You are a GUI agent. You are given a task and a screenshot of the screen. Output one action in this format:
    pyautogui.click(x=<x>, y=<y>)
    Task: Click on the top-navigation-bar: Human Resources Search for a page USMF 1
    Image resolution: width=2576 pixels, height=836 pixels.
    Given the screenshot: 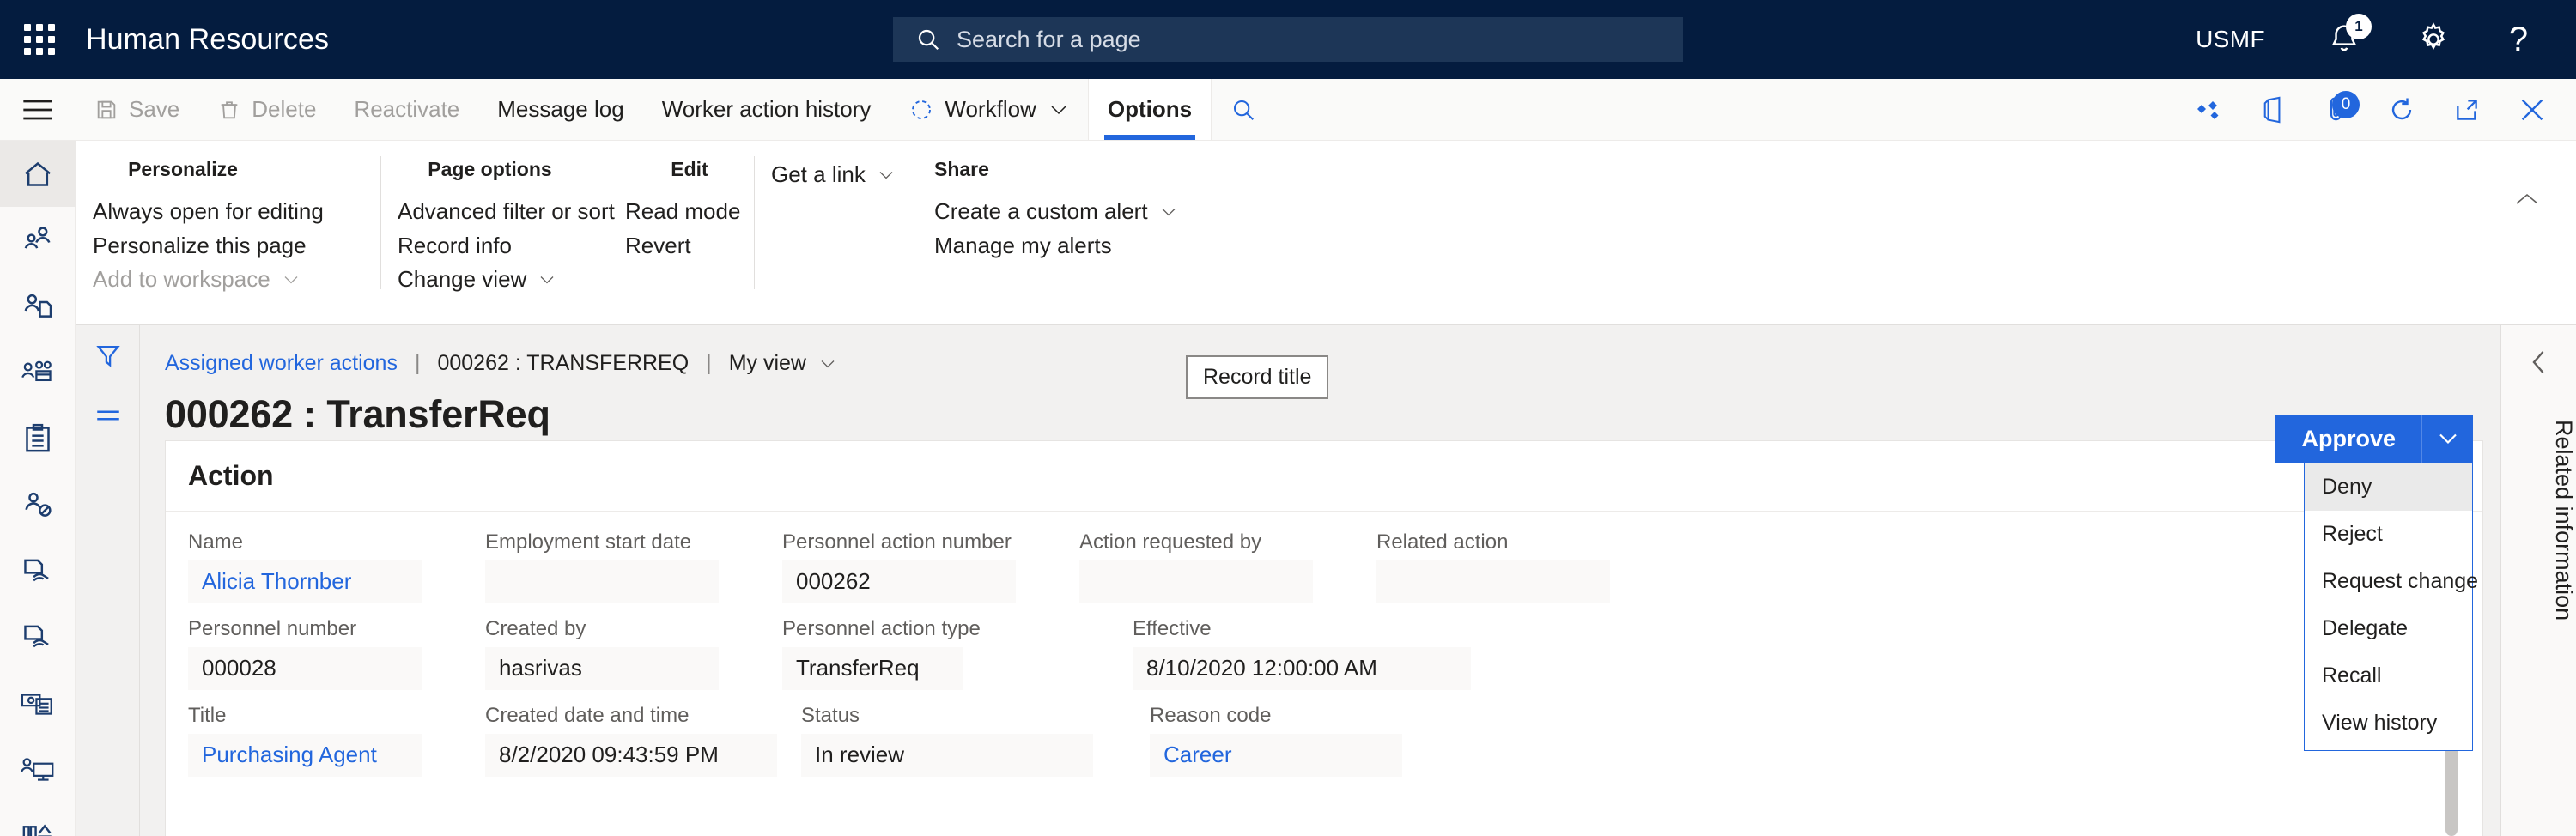 What is the action you would take?
    pyautogui.click(x=1288, y=39)
    